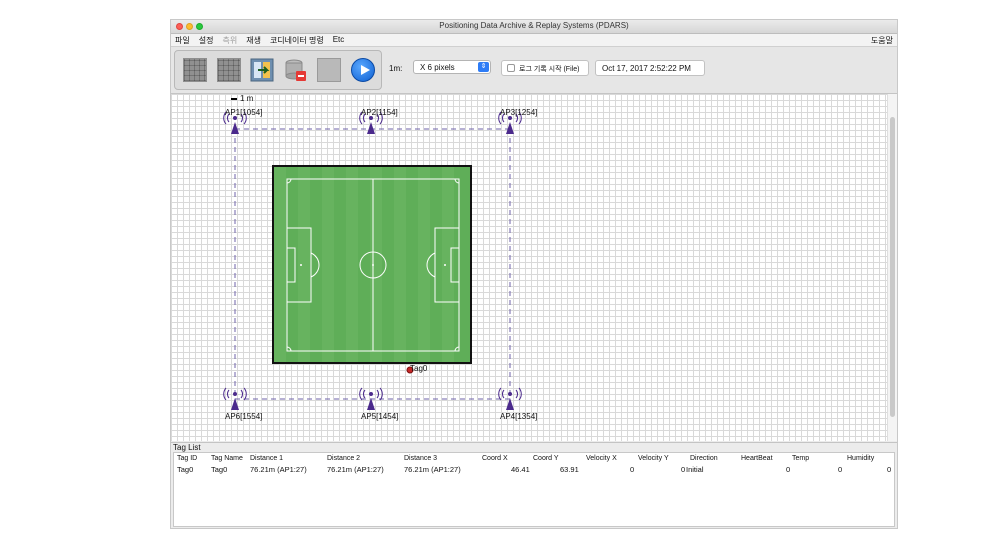  I want to click on cell-distance2: 76.21m (AP1:27), so click(355, 469).